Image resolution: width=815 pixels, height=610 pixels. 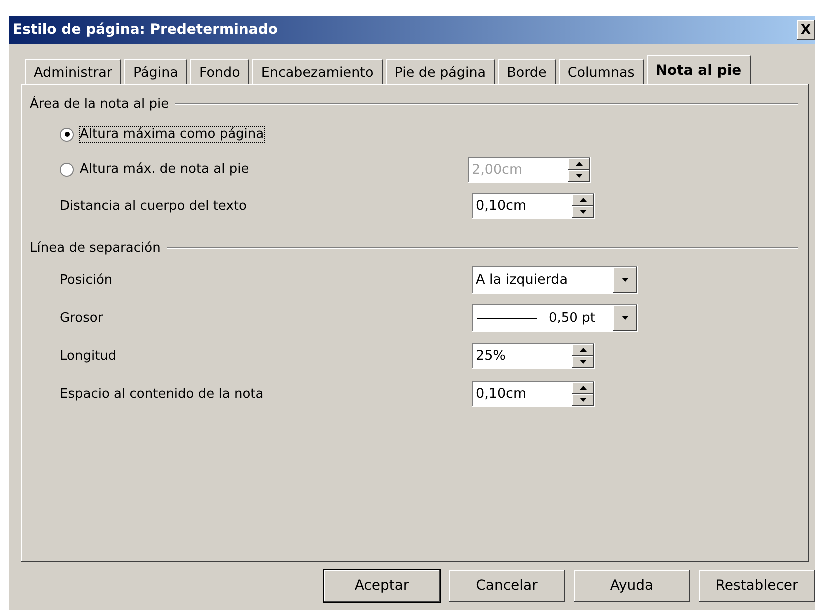 I want to click on group-heading: Línea de separación, so click(x=95, y=248).